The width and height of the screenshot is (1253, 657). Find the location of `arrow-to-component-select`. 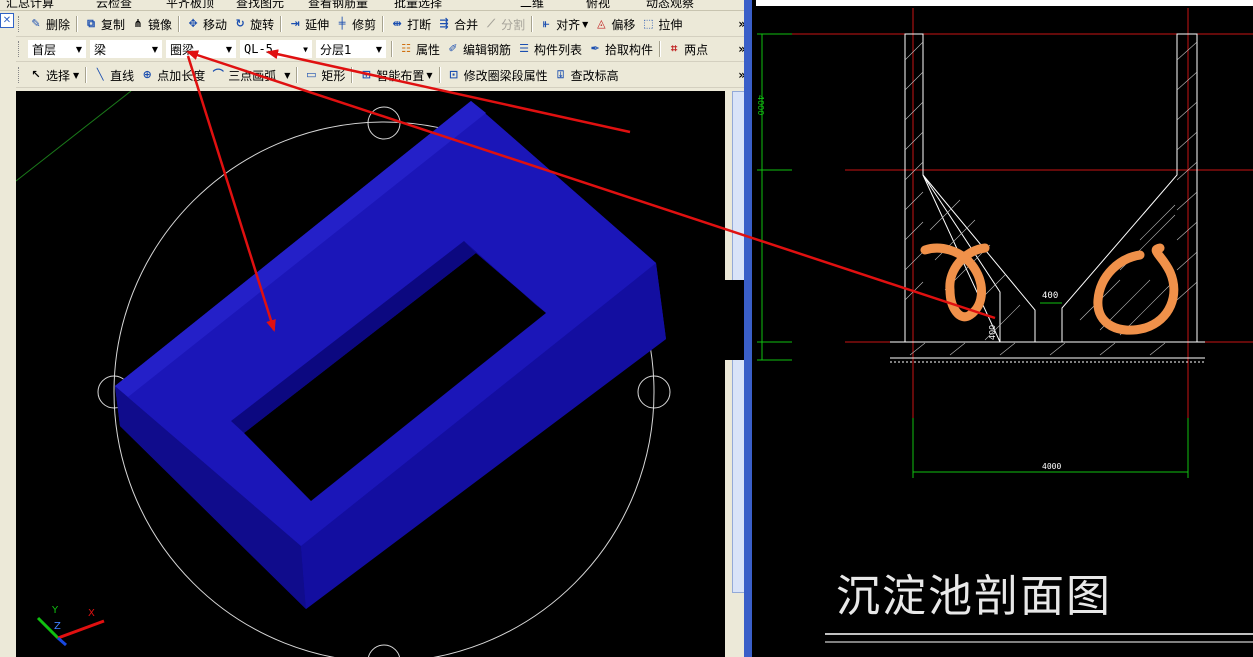

arrow-to-component-select is located at coordinates (448, 91).